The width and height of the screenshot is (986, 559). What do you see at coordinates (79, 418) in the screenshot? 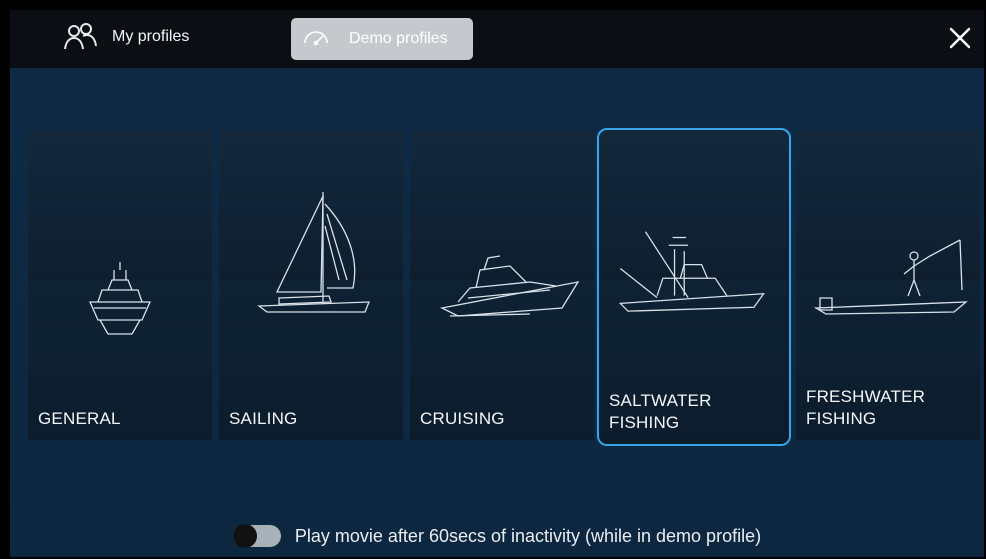
I see `profile-label: GENERAL` at bounding box center [79, 418].